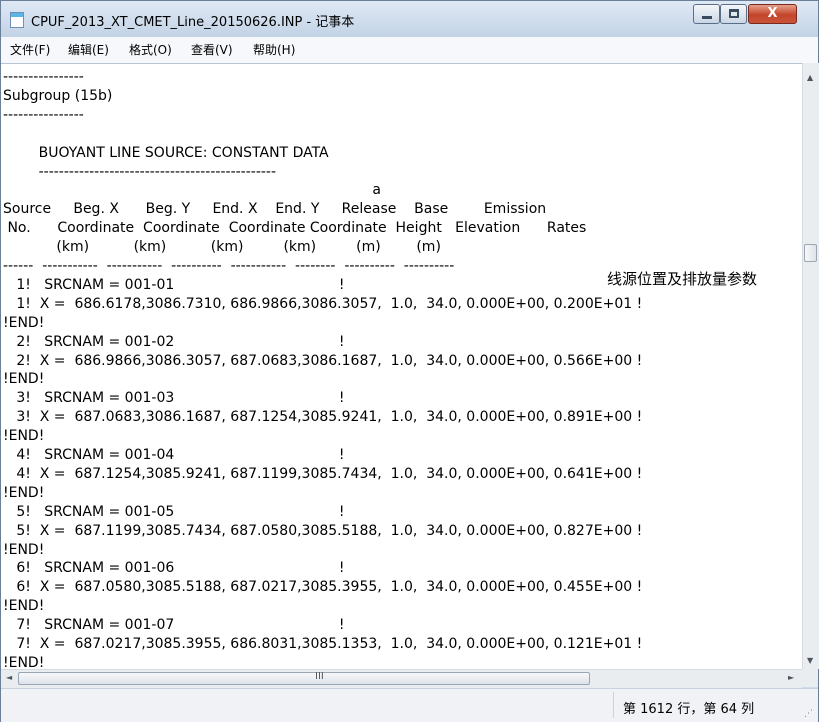 The height and width of the screenshot is (722, 819). What do you see at coordinates (791, 677) in the screenshot?
I see `scroll-right-icon: ►` at bounding box center [791, 677].